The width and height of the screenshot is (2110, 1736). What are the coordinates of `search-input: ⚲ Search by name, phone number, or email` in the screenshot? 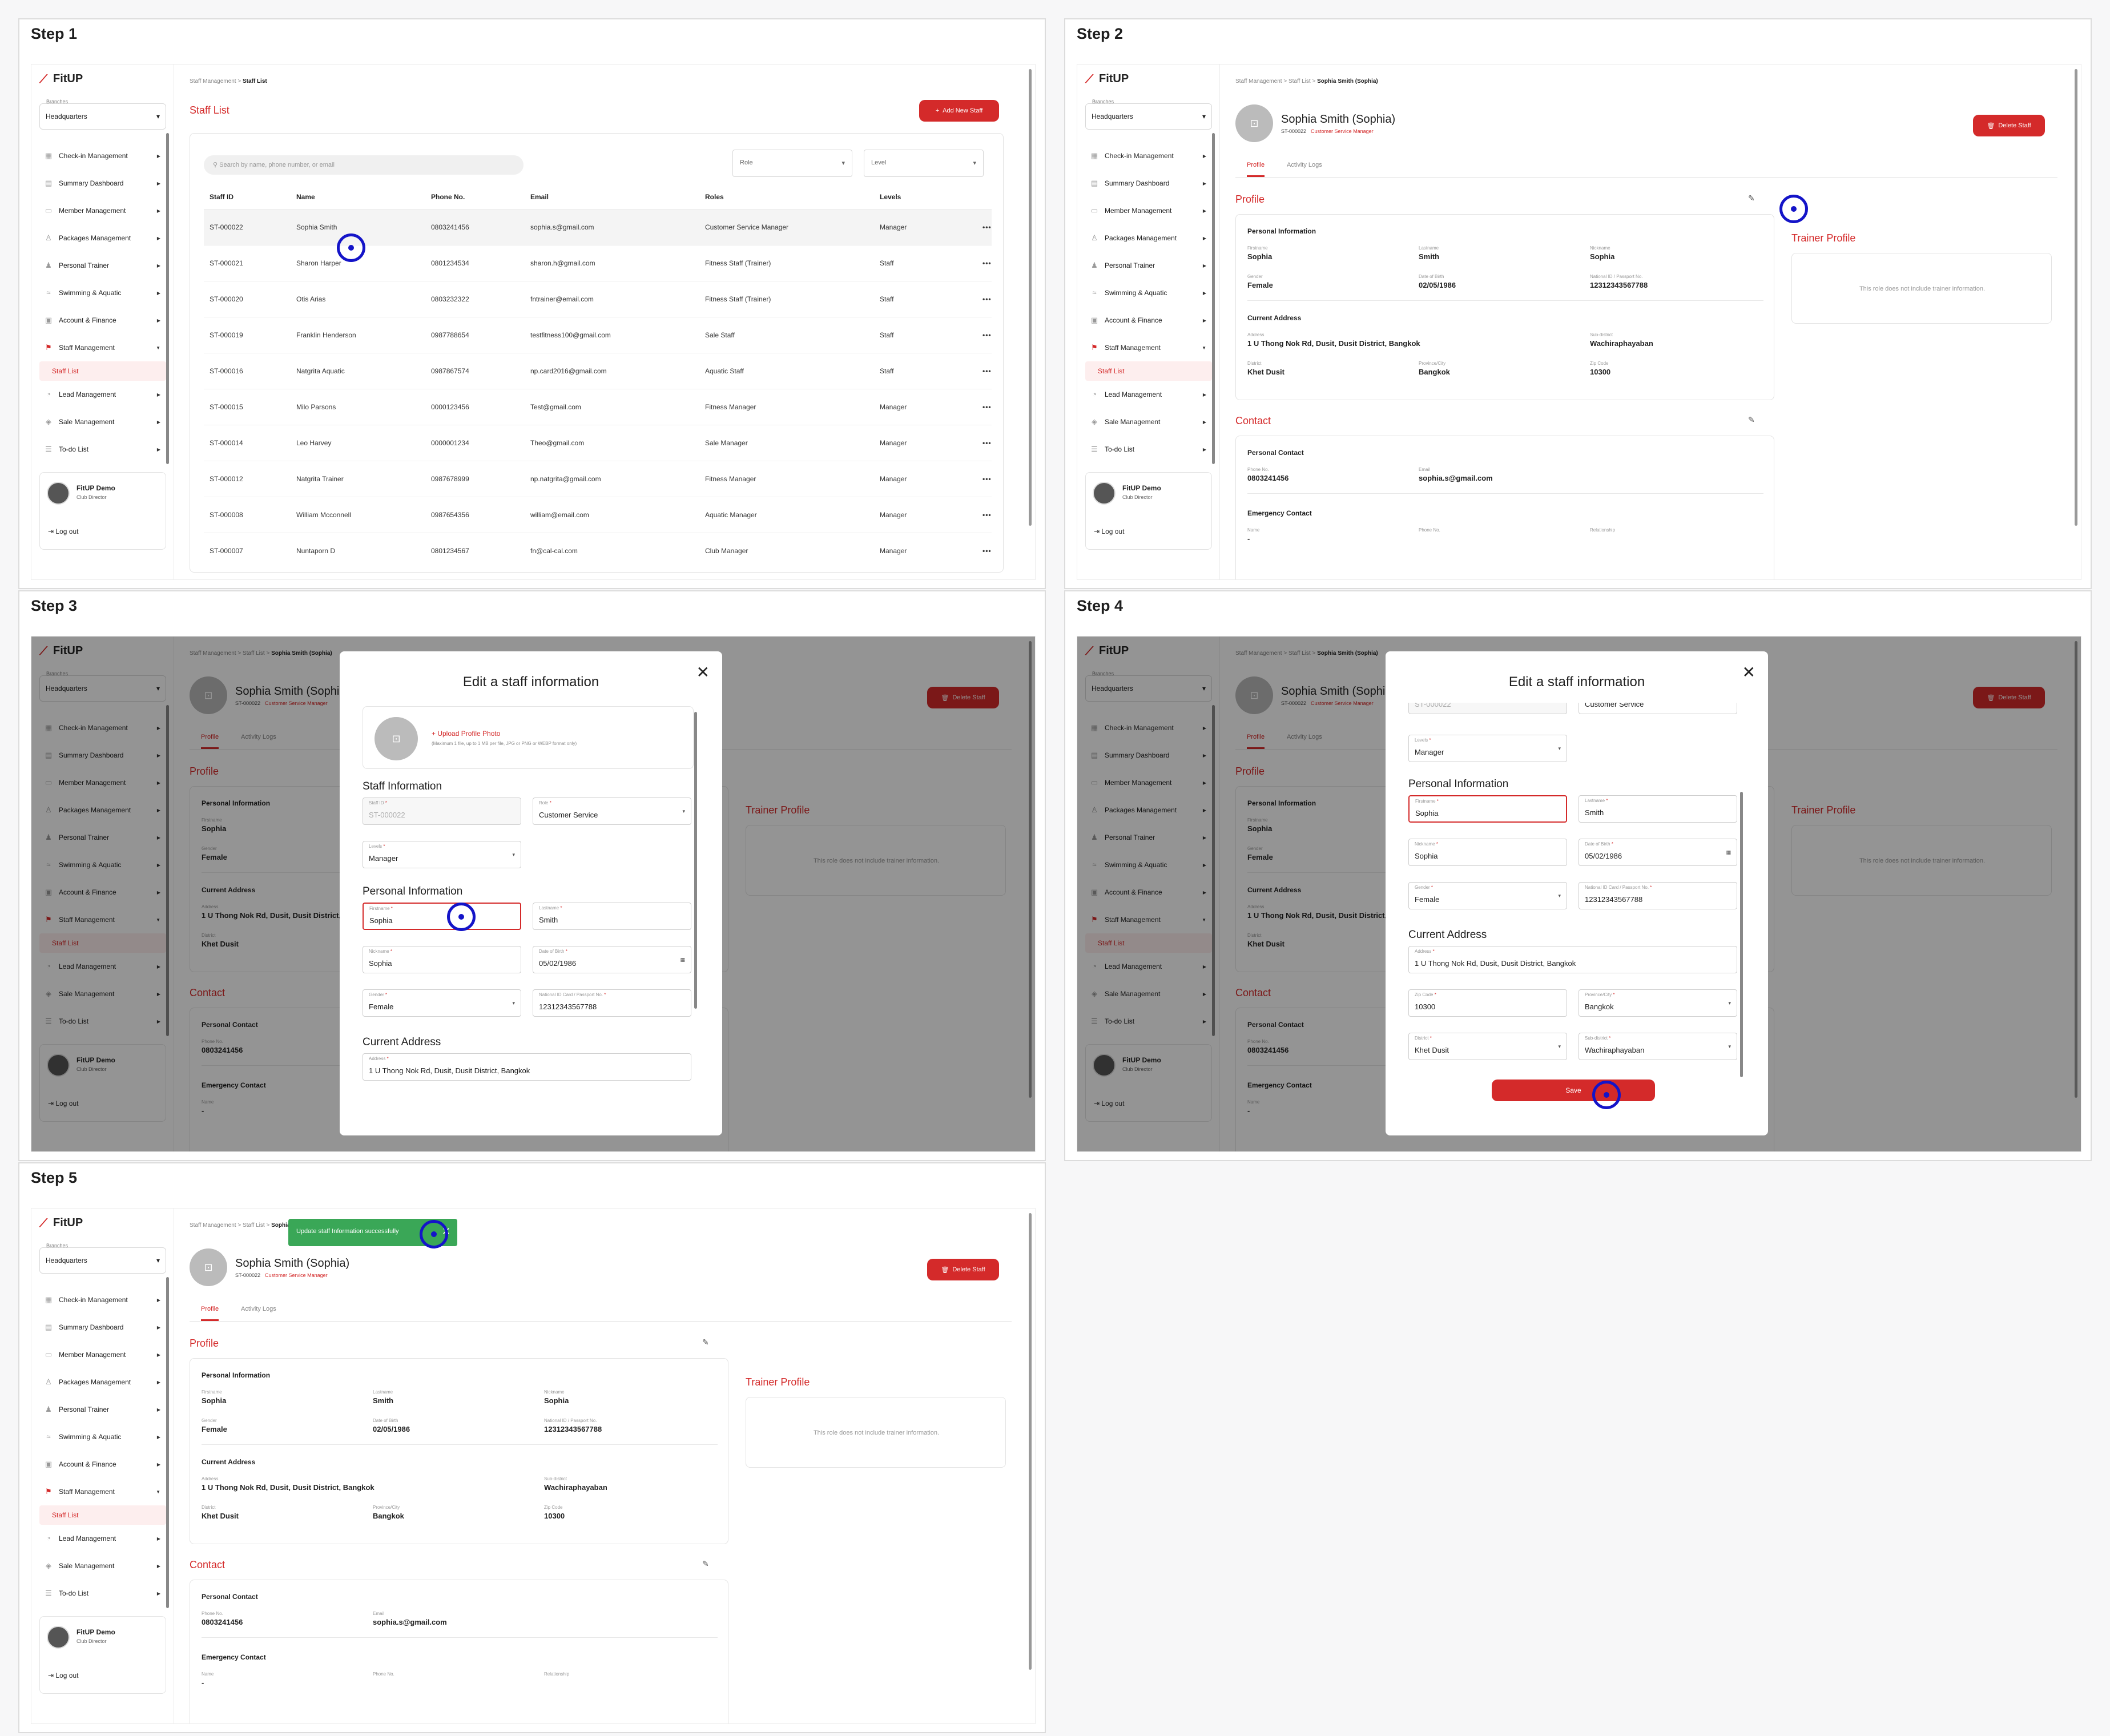 It's located at (364, 165).